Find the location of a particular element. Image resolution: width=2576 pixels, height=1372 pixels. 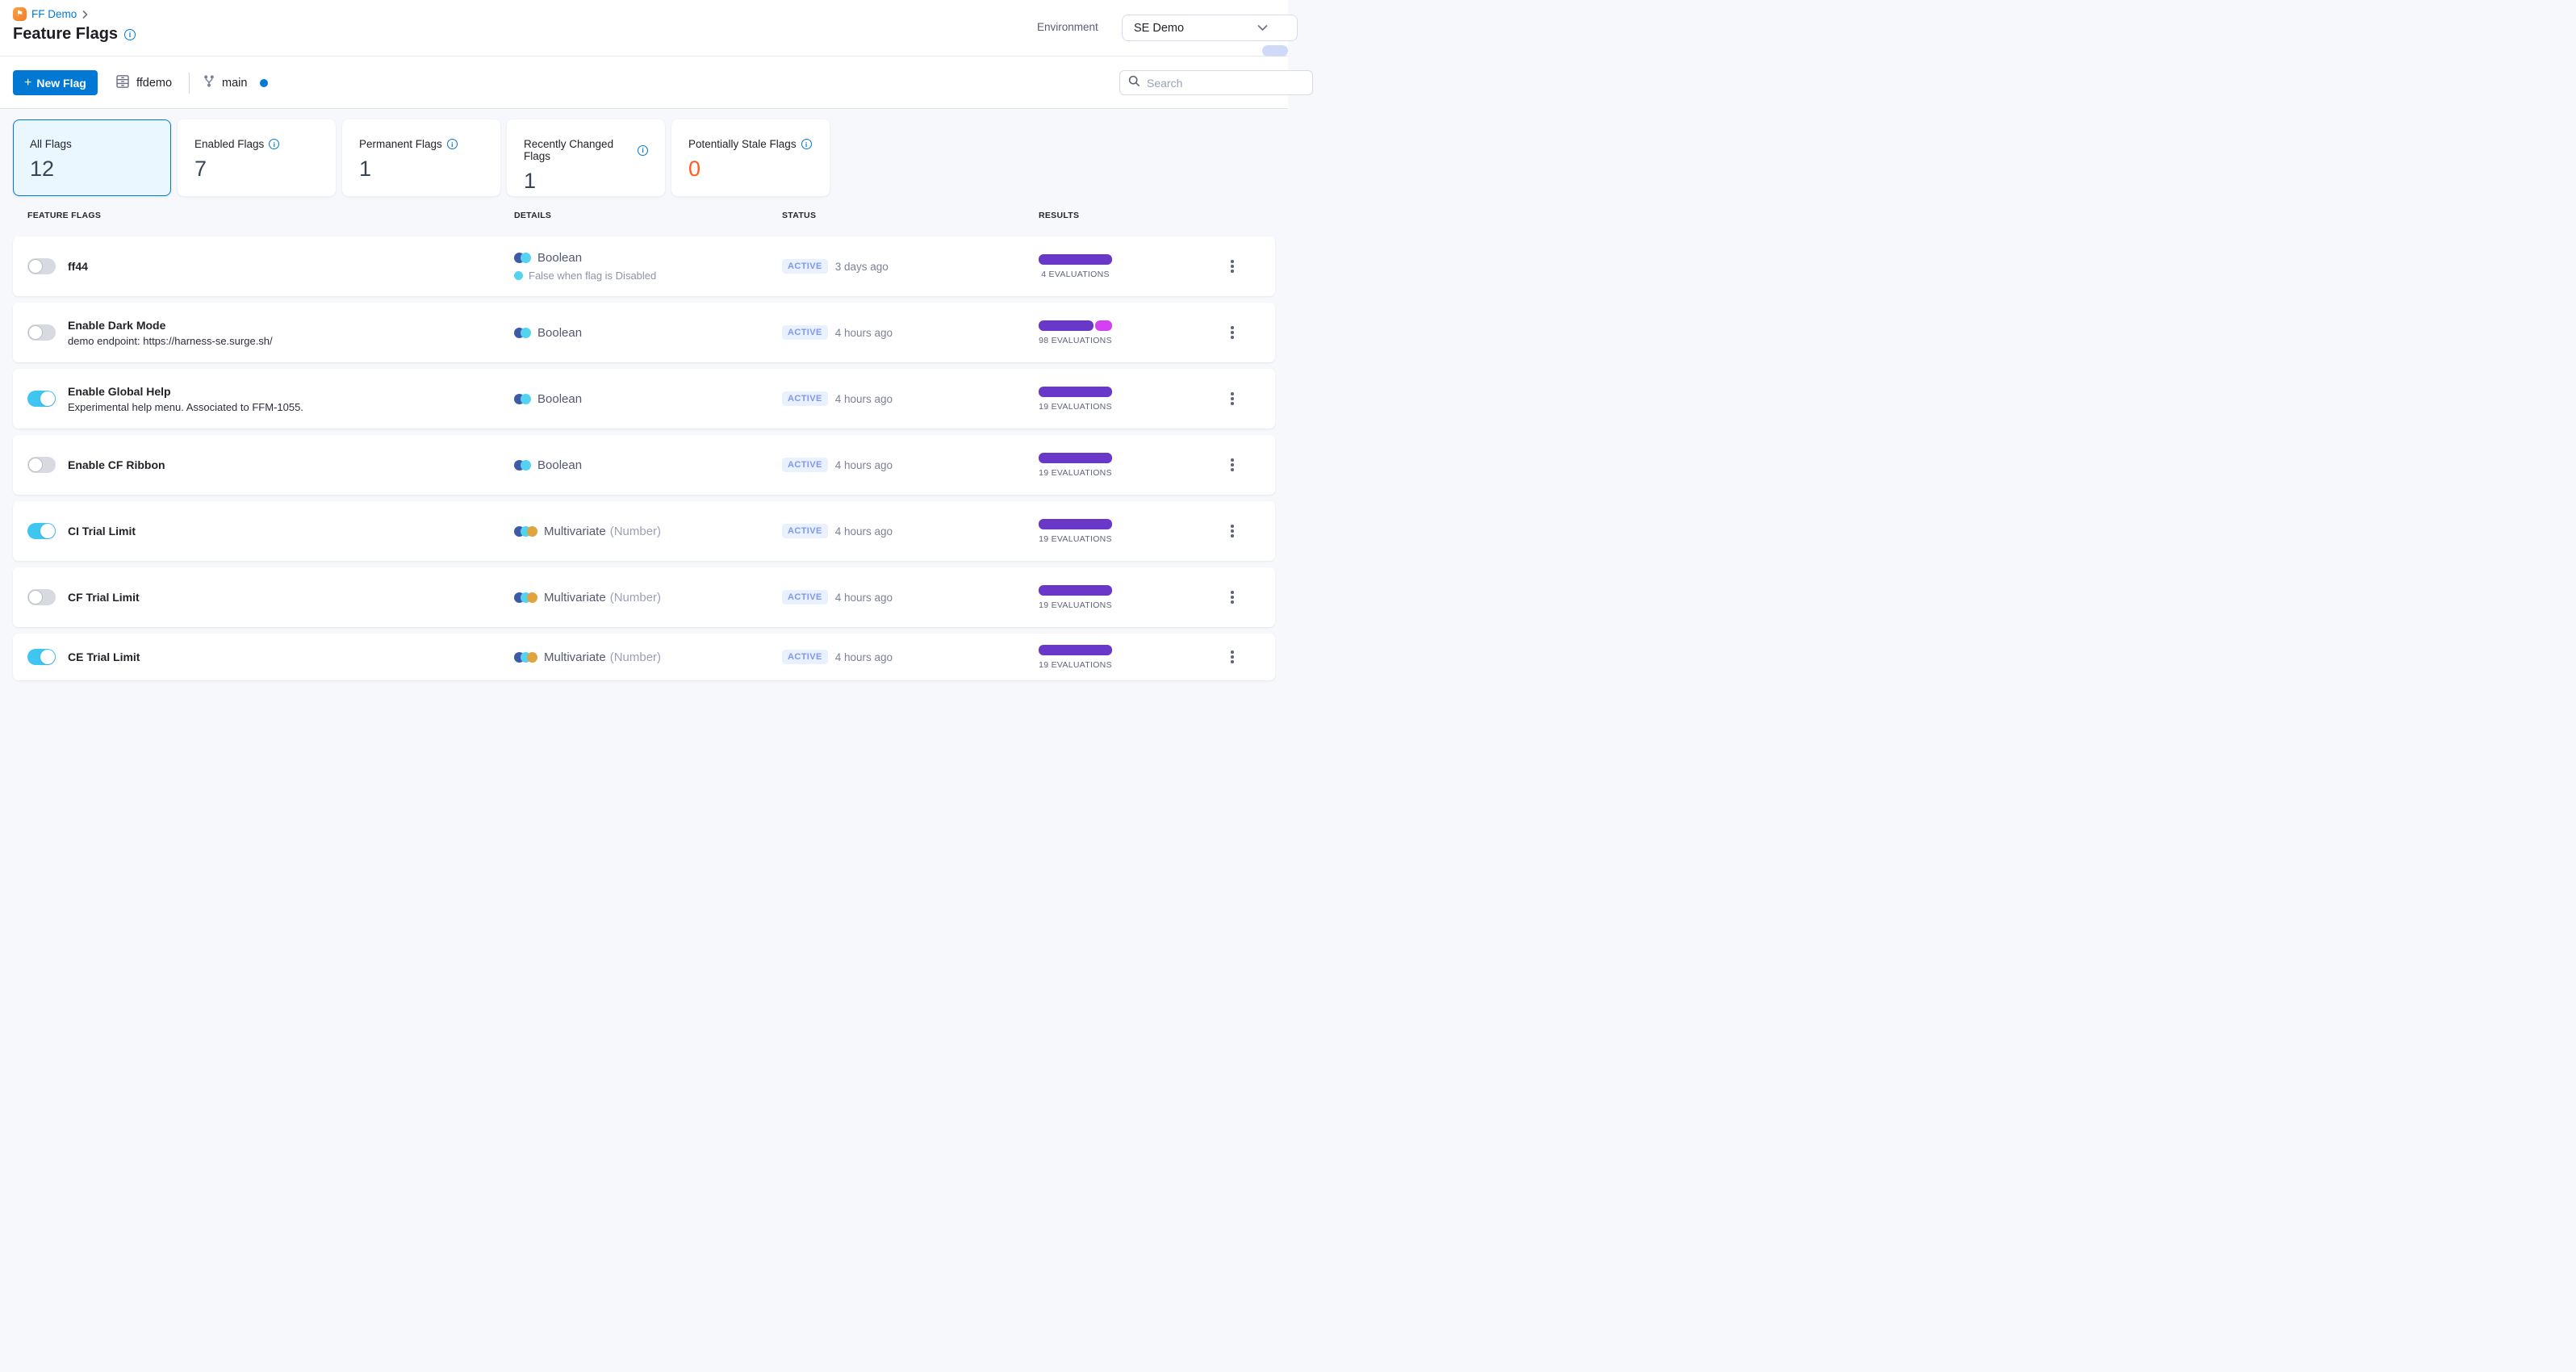

new-flag-button: + New Flag is located at coordinates (55, 82).